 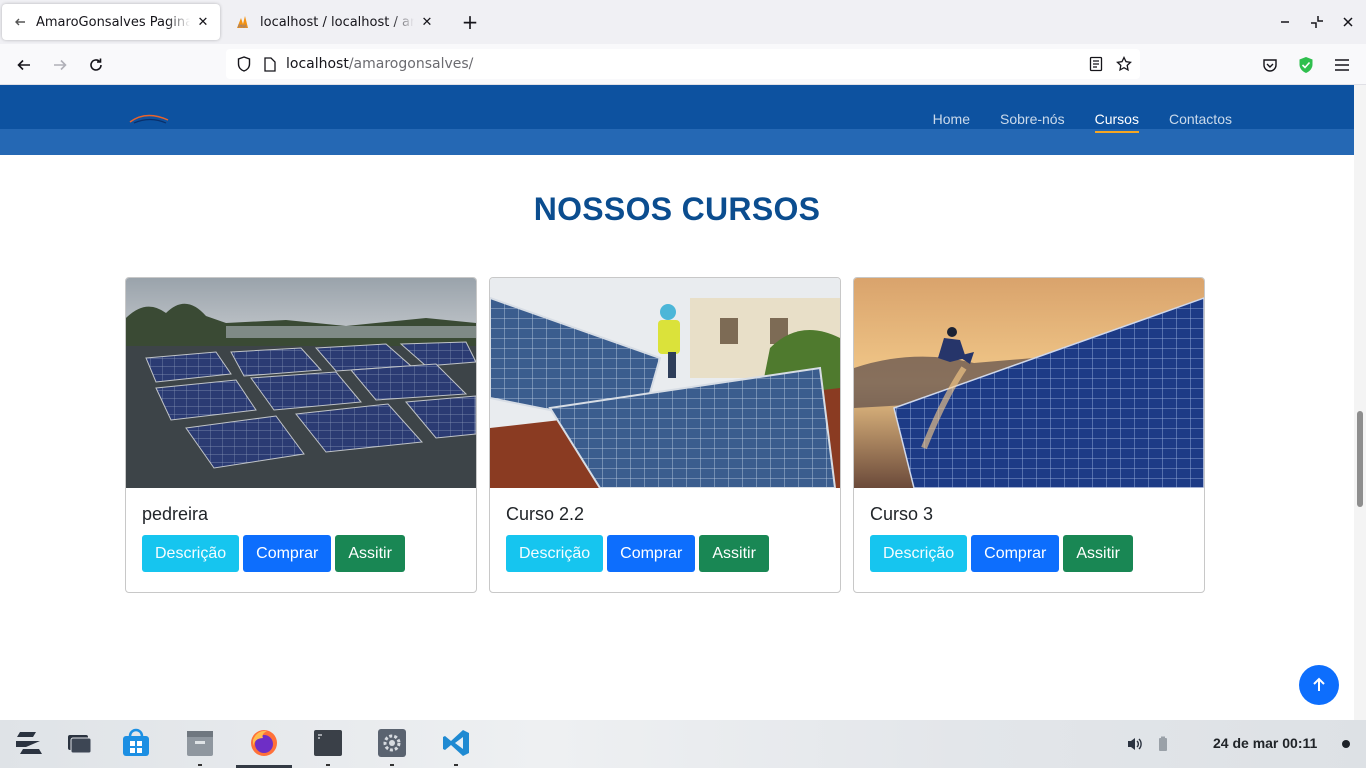 I want to click on bookmark-star-icon, so click(x=1124, y=64).